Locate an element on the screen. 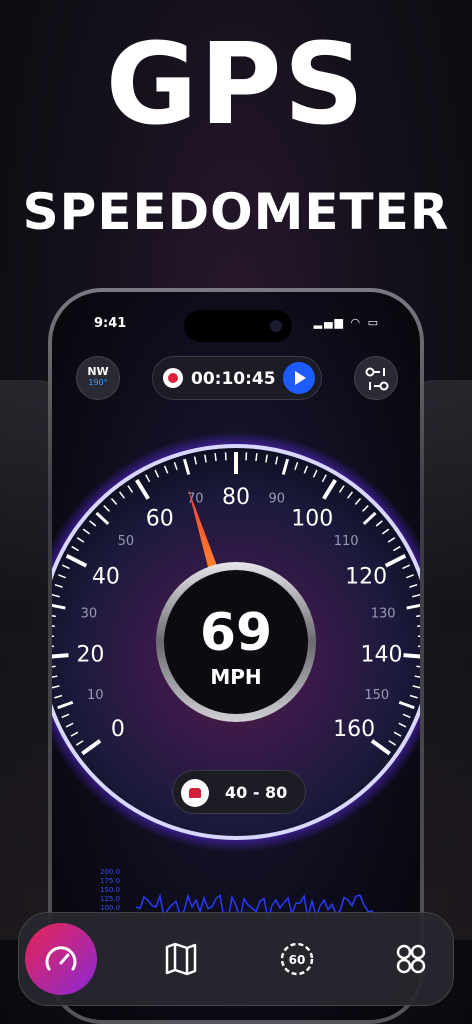 This screenshot has width=472, height=1024. minor-tick-label: 10 is located at coordinates (95, 695).